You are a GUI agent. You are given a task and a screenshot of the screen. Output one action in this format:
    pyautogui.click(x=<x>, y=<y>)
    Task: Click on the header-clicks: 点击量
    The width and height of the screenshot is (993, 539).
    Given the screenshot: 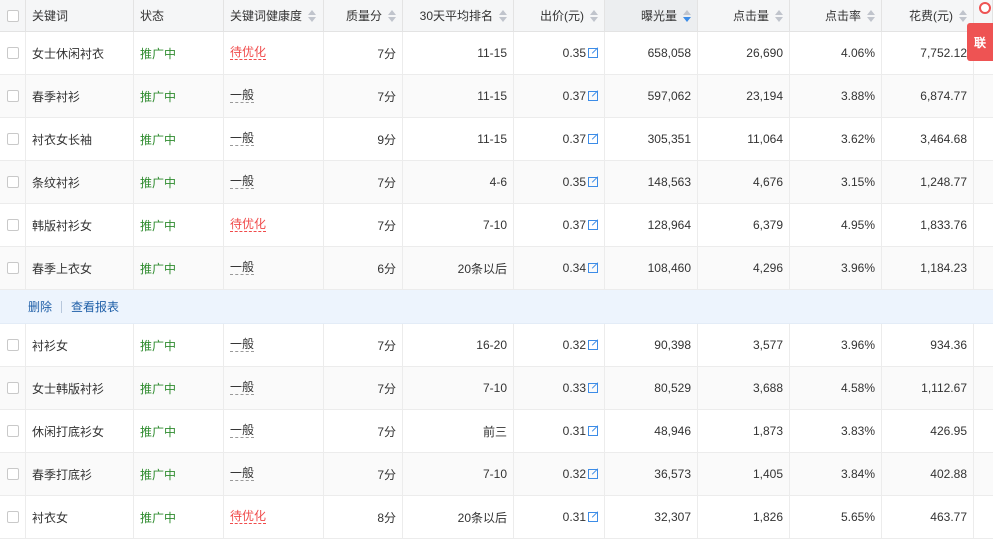 What is the action you would take?
    pyautogui.click(x=744, y=15)
    